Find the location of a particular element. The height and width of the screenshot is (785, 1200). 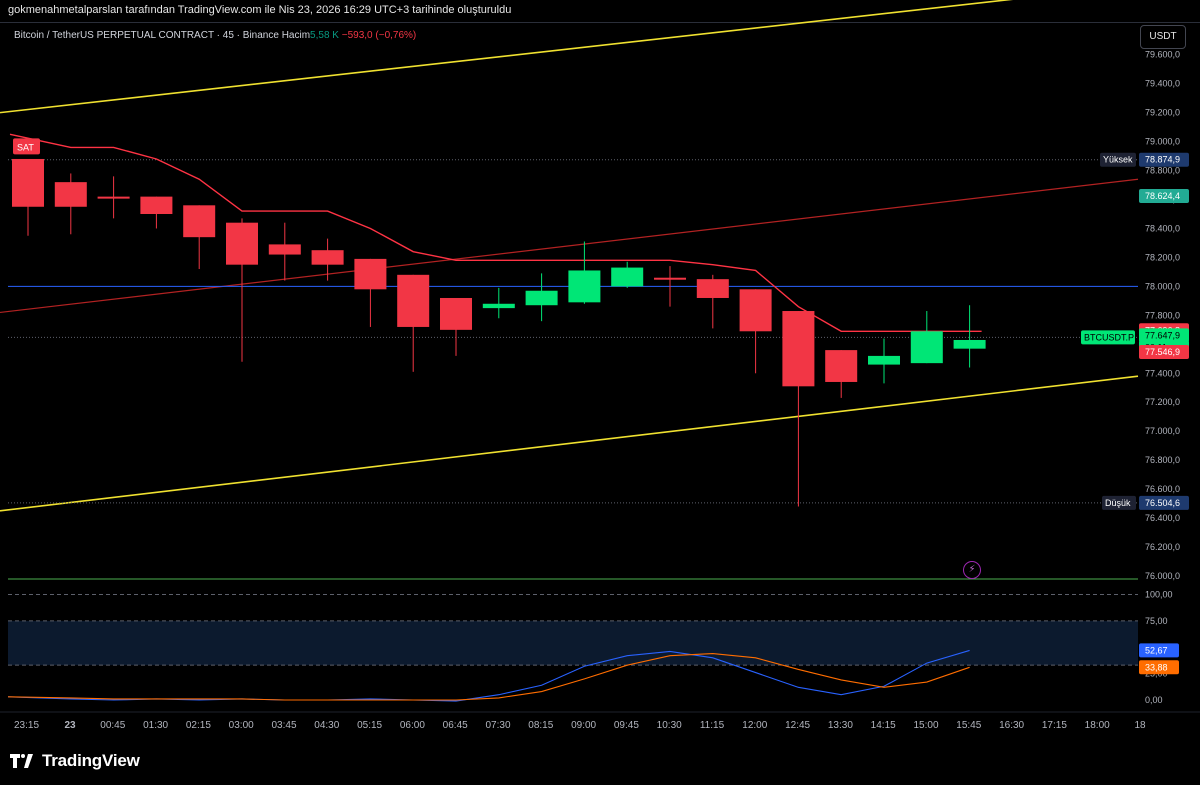

price-axis-tick: 77.000,0 is located at coordinates (1162, 431).